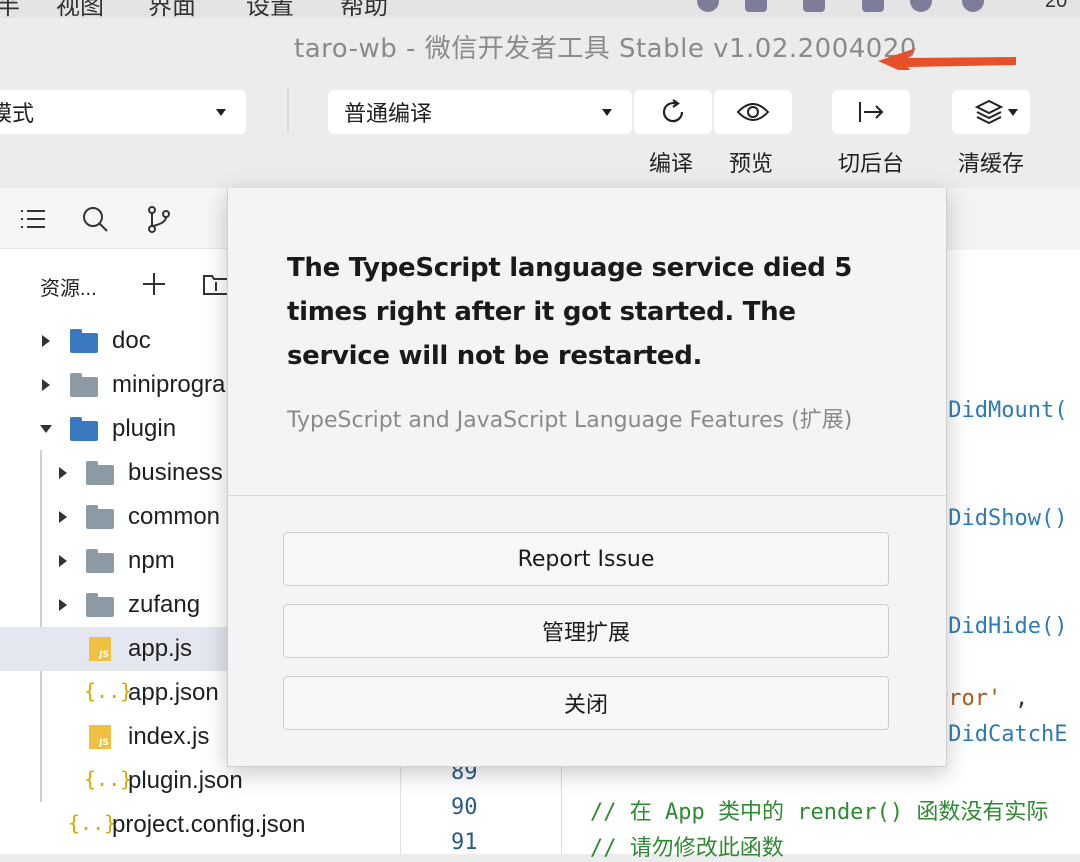 The height and width of the screenshot is (862, 1080). Describe the element at coordinates (144, 428) in the screenshot. I see `tree-item-label: plugin` at that location.